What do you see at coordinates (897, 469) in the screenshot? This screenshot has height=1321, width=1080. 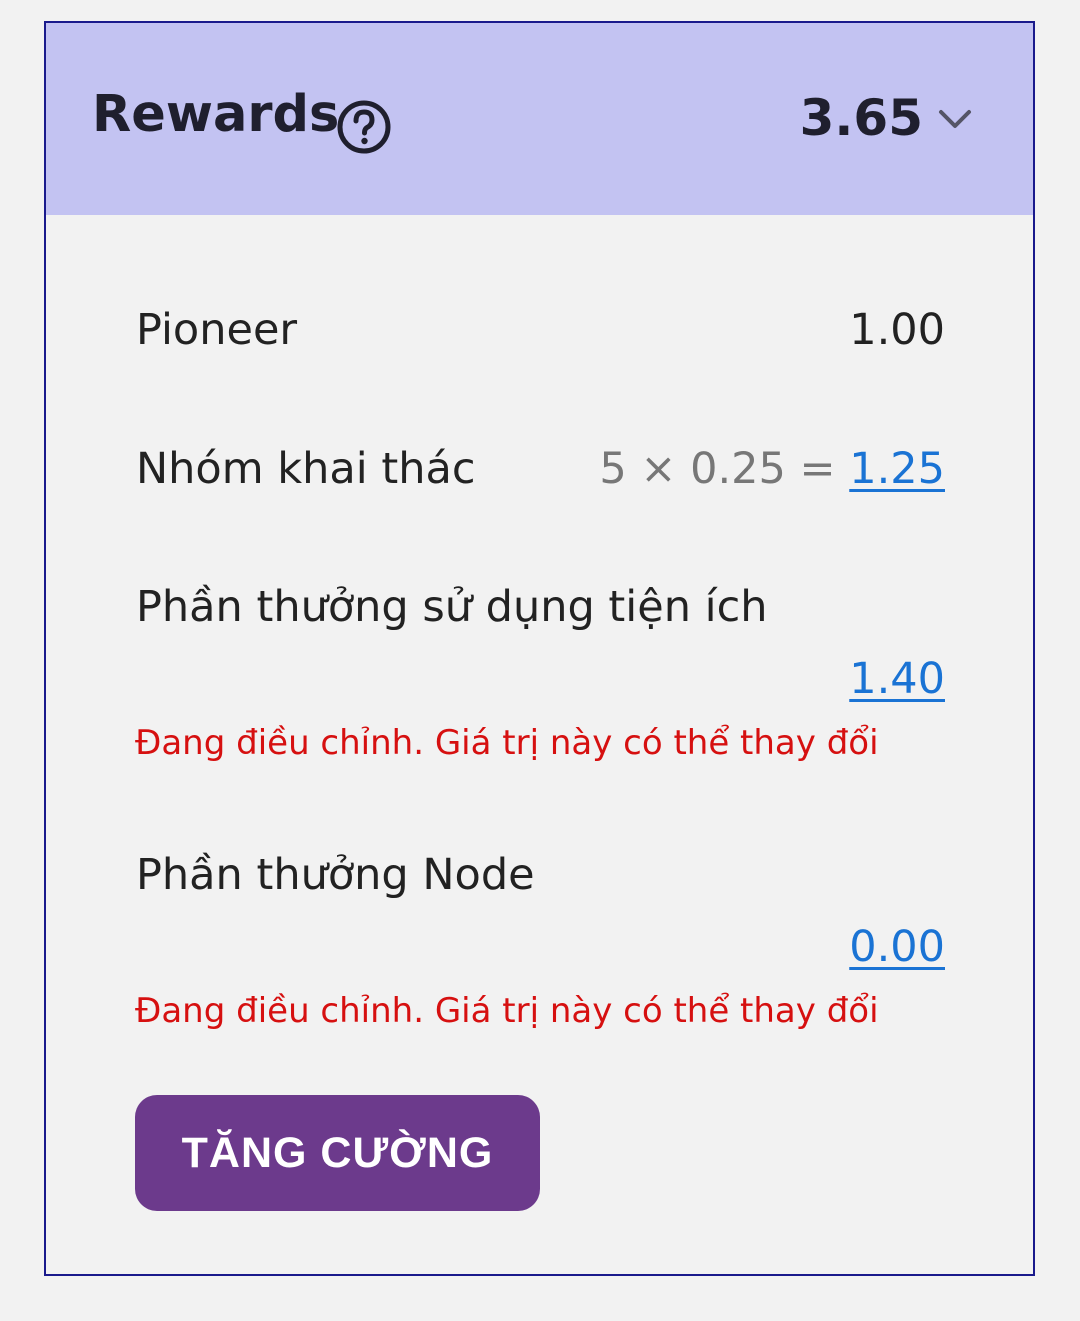 I see `mining-team-value-link: 1.25` at bounding box center [897, 469].